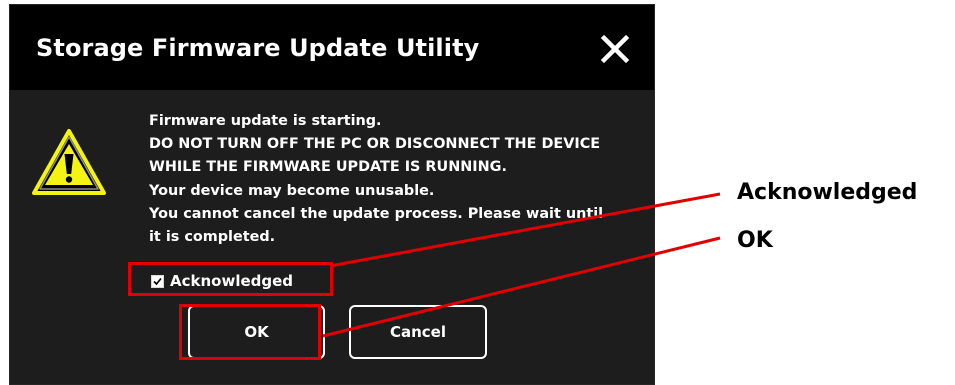 This screenshot has width=955, height=385. Describe the element at coordinates (521, 287) in the screenshot. I see `ok-callout-line` at that location.